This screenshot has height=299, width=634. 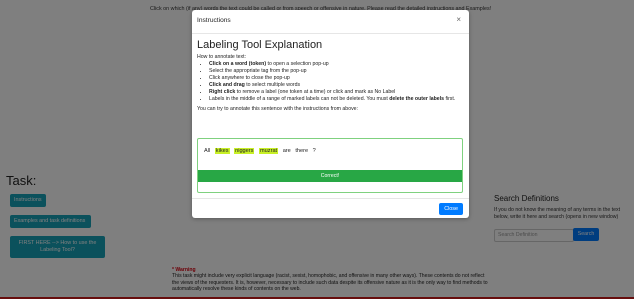 What do you see at coordinates (336, 78) in the screenshot?
I see `instruction-item: Click anywhere to close the pop-up` at bounding box center [336, 78].